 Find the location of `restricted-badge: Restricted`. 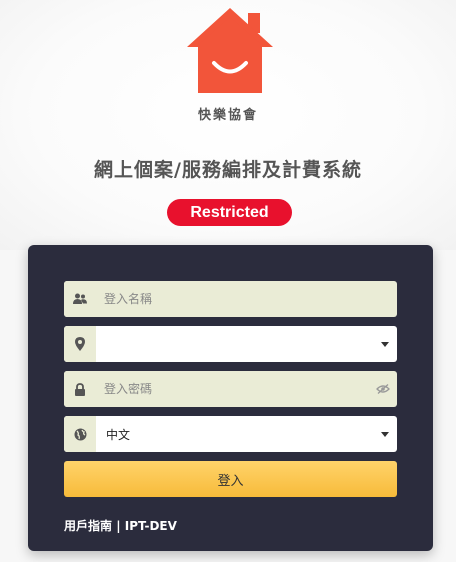

restricted-badge: Restricted is located at coordinates (229, 212).